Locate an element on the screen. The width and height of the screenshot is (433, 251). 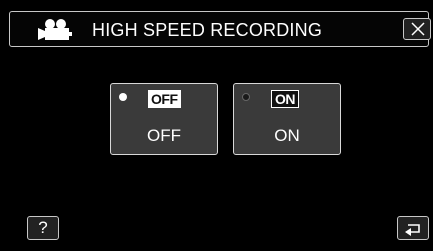
help-button: ? is located at coordinates (43, 228).